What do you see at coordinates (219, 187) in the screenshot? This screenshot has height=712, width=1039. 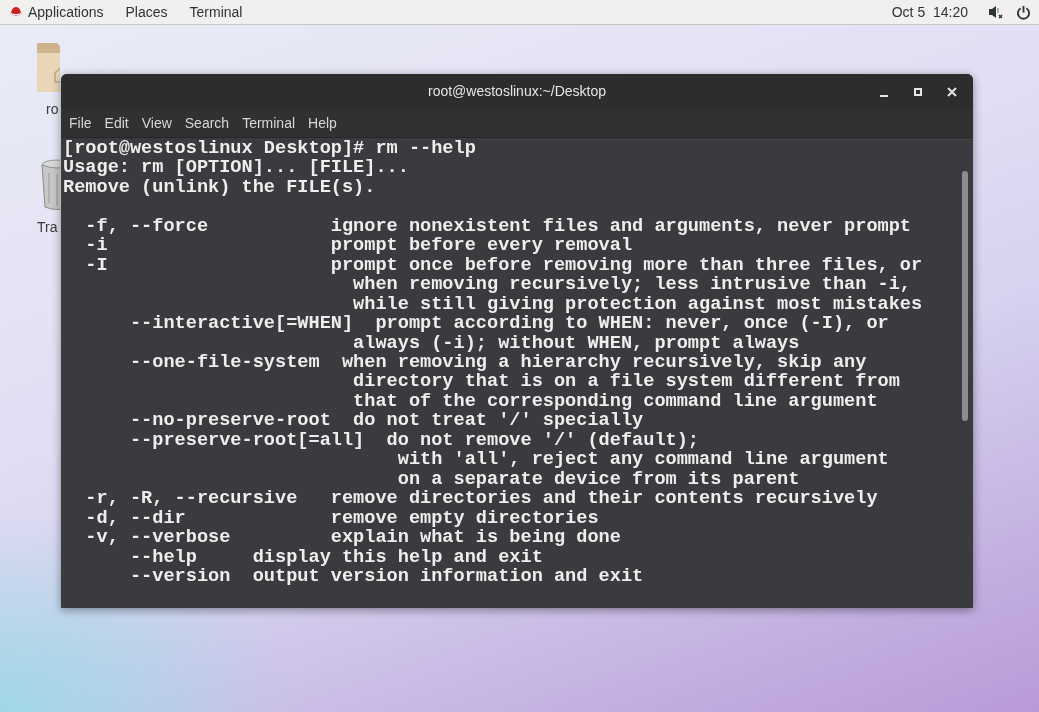 I see `terminal-line: Remove (unlink) the FILE(s).` at bounding box center [219, 187].